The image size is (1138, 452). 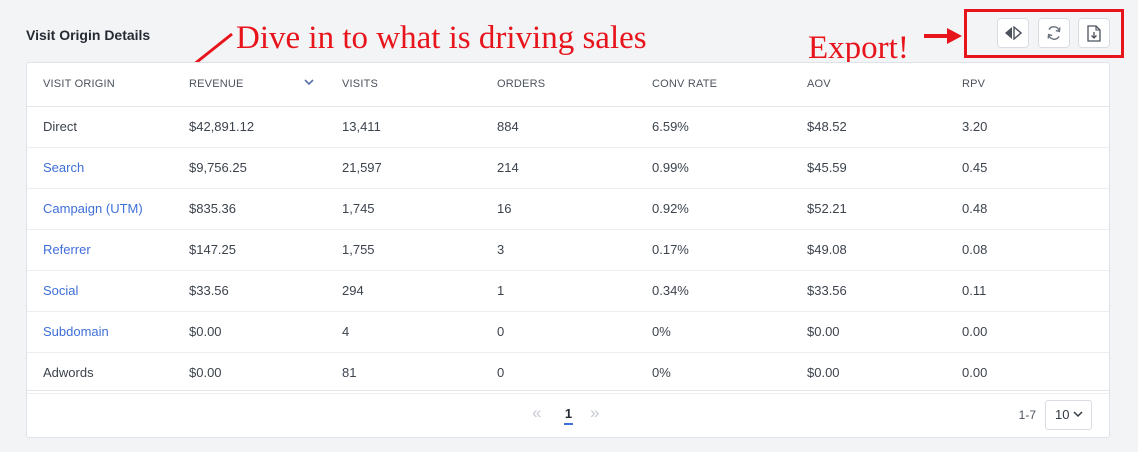 I want to click on cell-aov: $48.52, so click(x=868, y=127).